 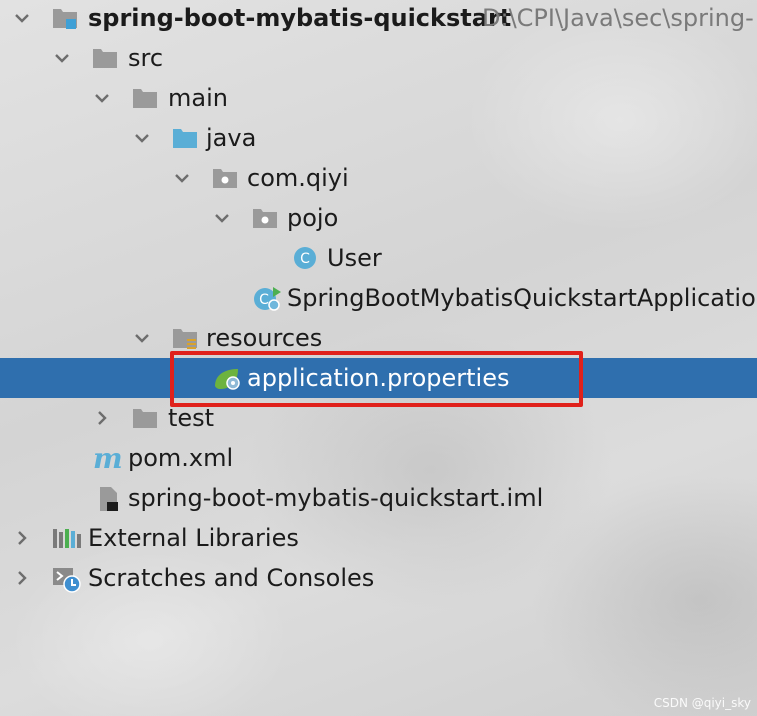 I want to click on src-label: src, so click(x=146, y=58).